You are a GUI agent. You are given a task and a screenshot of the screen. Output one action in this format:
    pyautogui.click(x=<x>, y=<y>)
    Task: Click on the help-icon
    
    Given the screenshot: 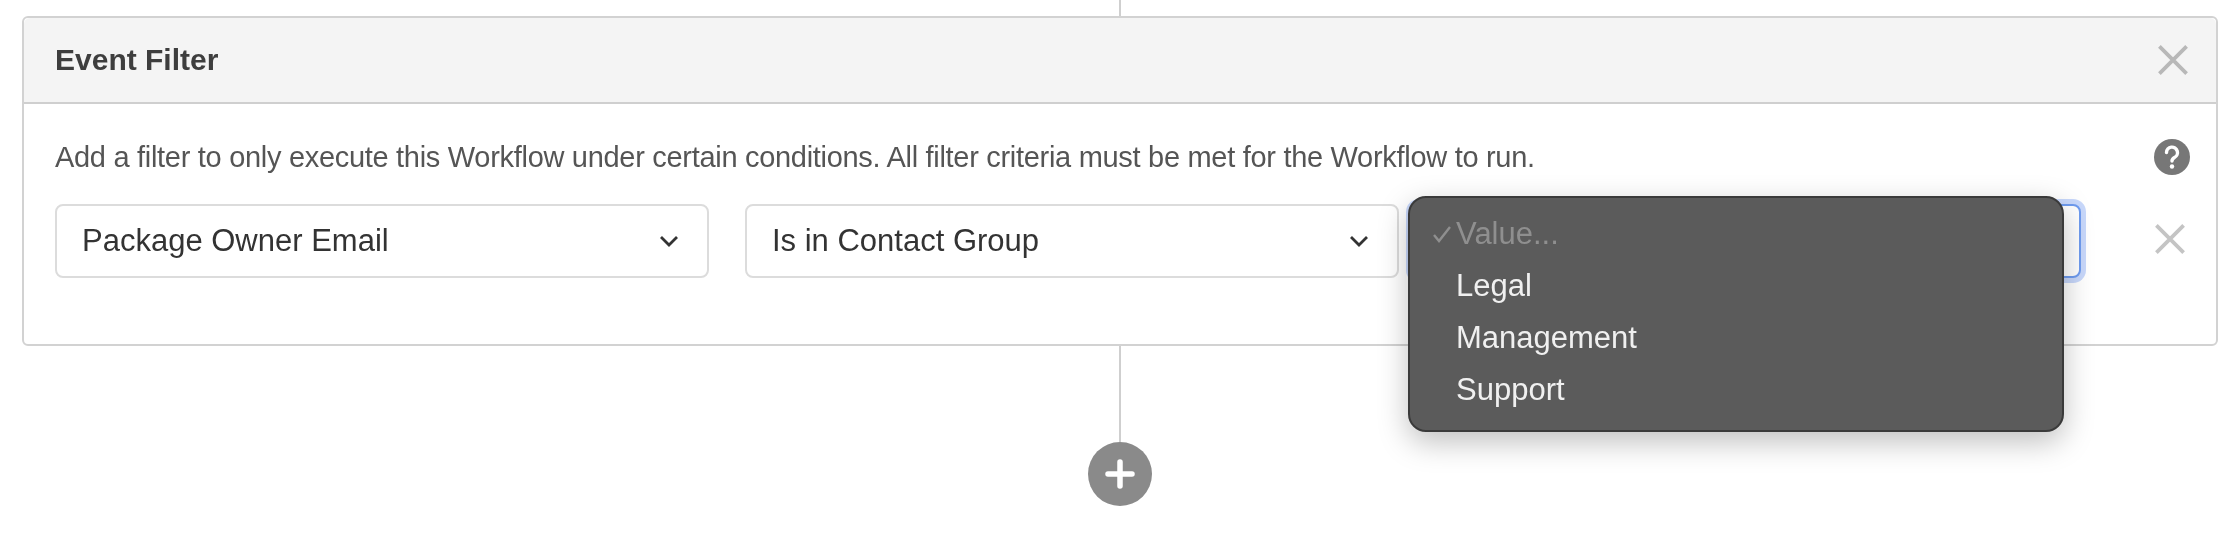 What is the action you would take?
    pyautogui.click(x=2172, y=157)
    